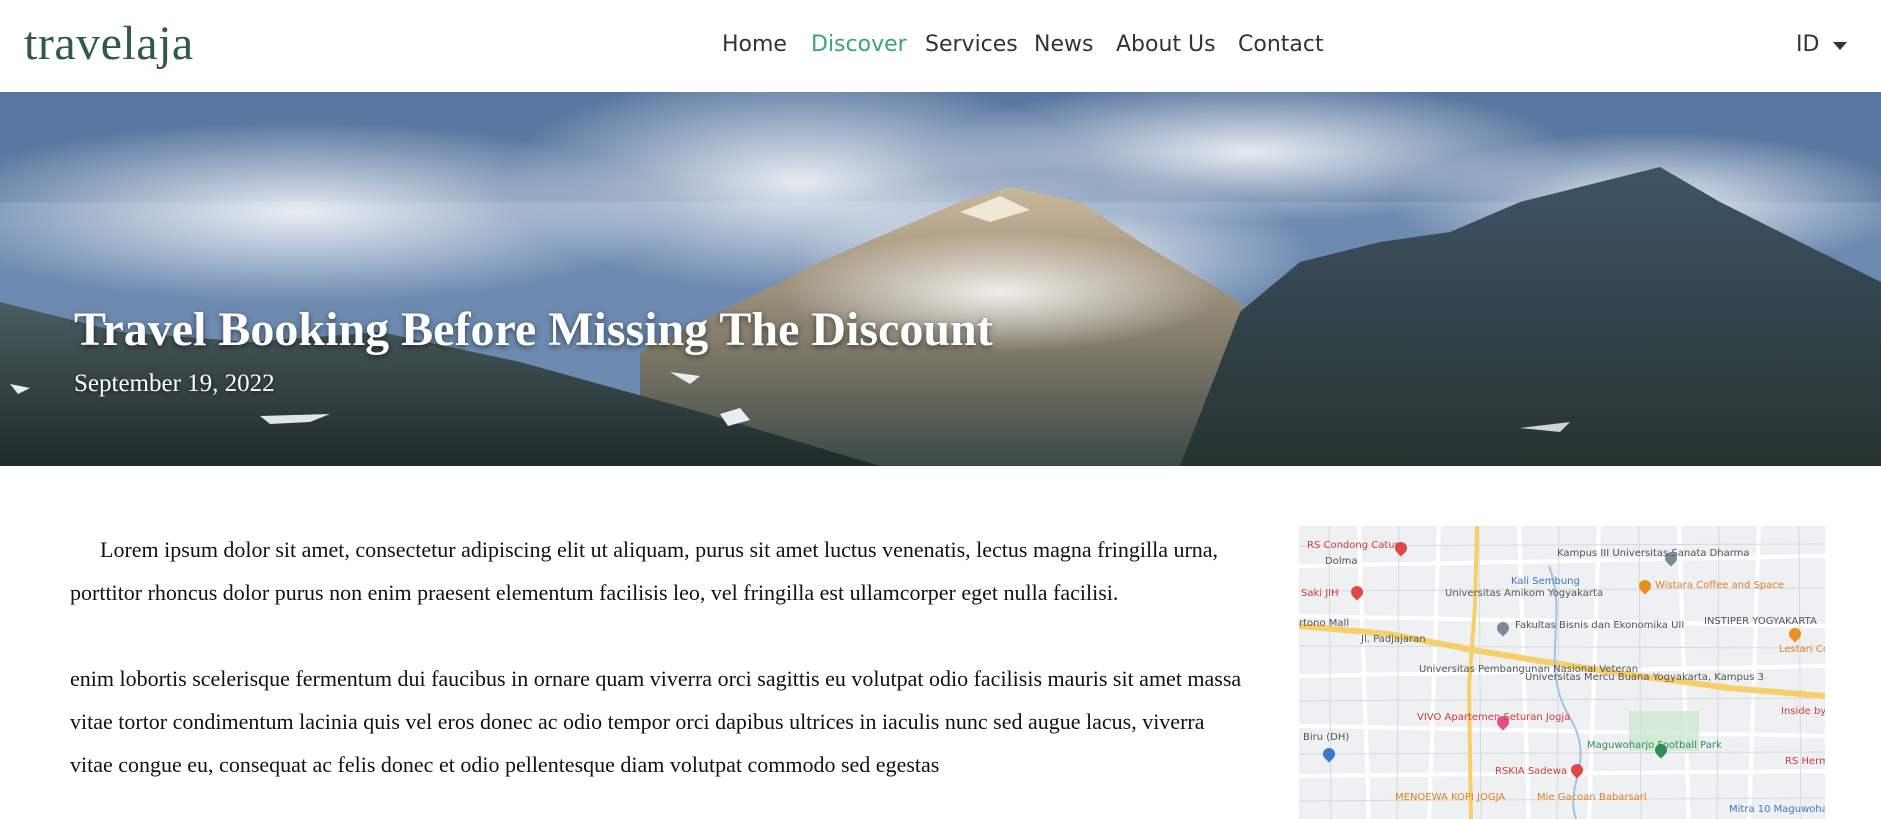 This screenshot has width=1881, height=819. Describe the element at coordinates (1808, 44) in the screenshot. I see `language-label: ID` at that location.